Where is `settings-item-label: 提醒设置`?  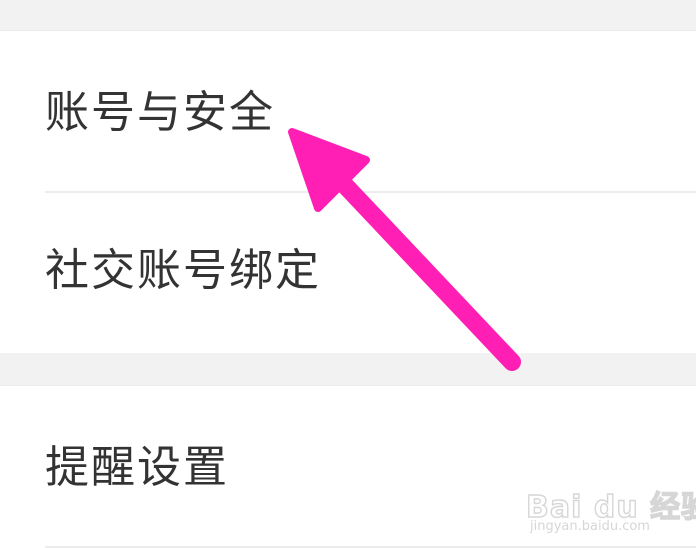 settings-item-label: 提醒设置 is located at coordinates (137, 467).